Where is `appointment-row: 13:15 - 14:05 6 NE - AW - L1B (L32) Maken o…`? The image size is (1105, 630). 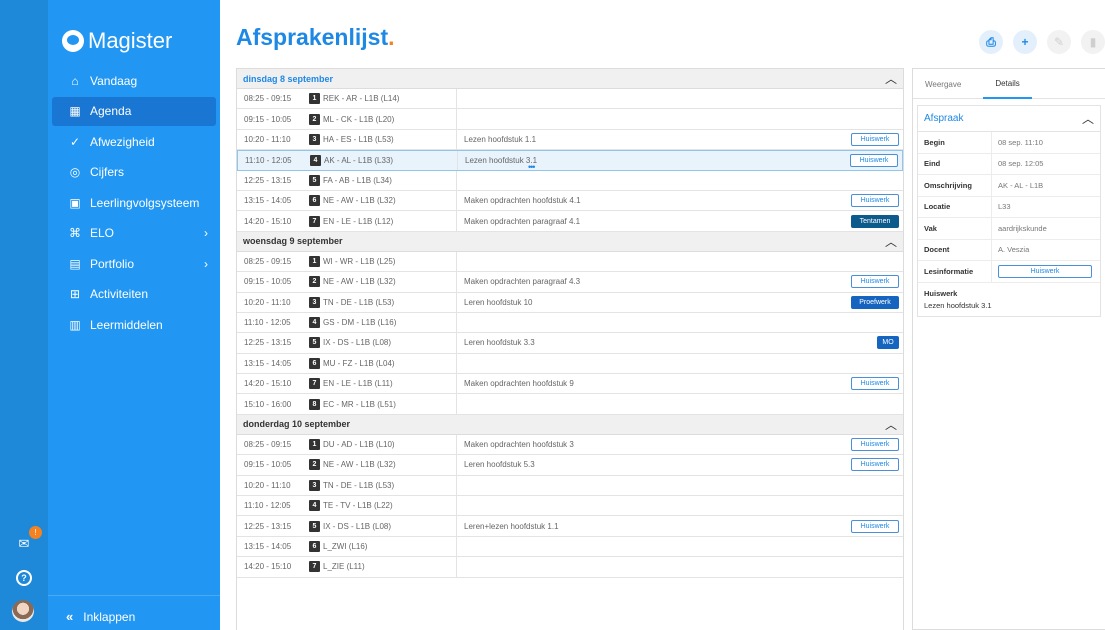 appointment-row: 13:15 - 14:05 6 NE - AW - L1B (L32) Maken o… is located at coordinates (570, 201).